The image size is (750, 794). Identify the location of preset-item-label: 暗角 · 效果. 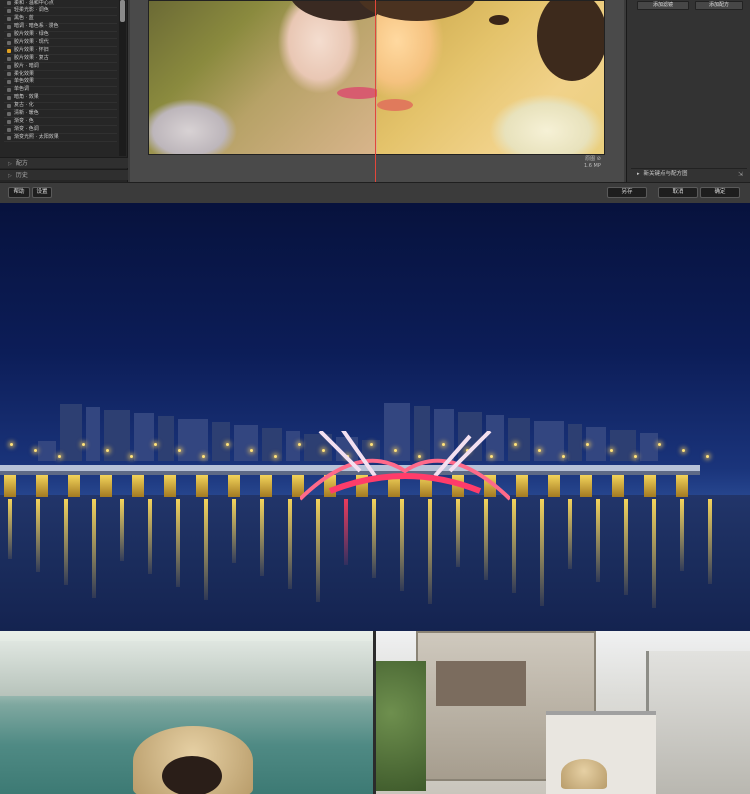
(26, 97).